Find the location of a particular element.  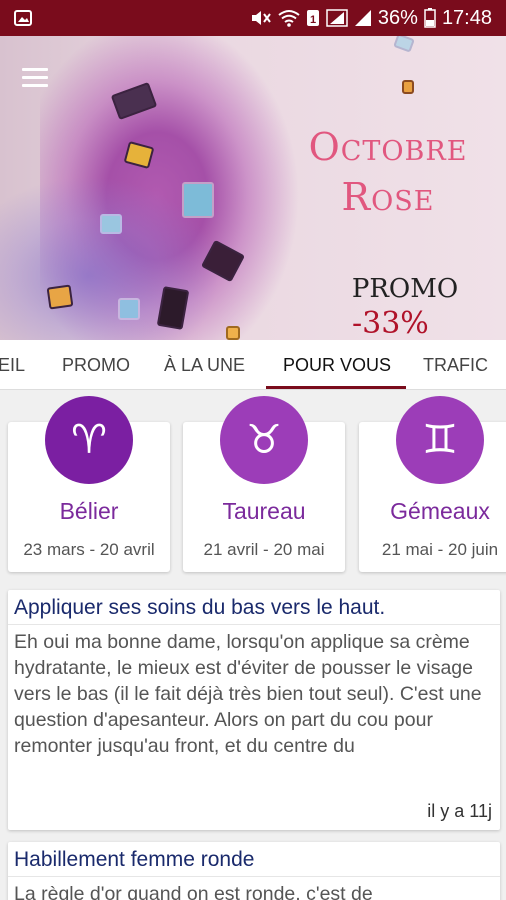

status-bar: 1 36% 17:48 is located at coordinates (253, 18).